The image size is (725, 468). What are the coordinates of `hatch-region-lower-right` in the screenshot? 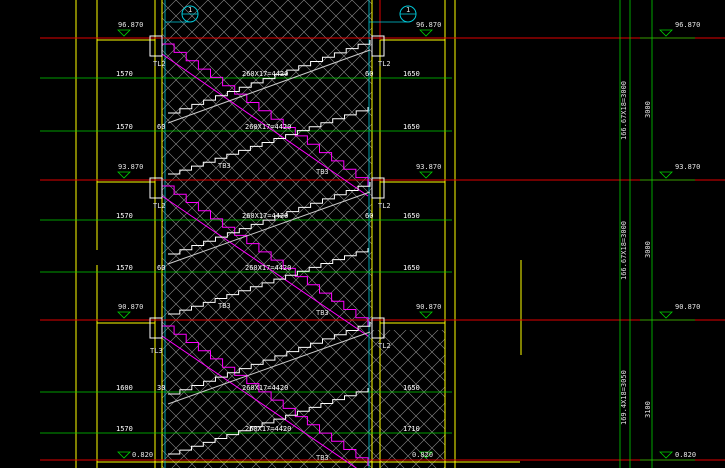 It's located at (408, 399).